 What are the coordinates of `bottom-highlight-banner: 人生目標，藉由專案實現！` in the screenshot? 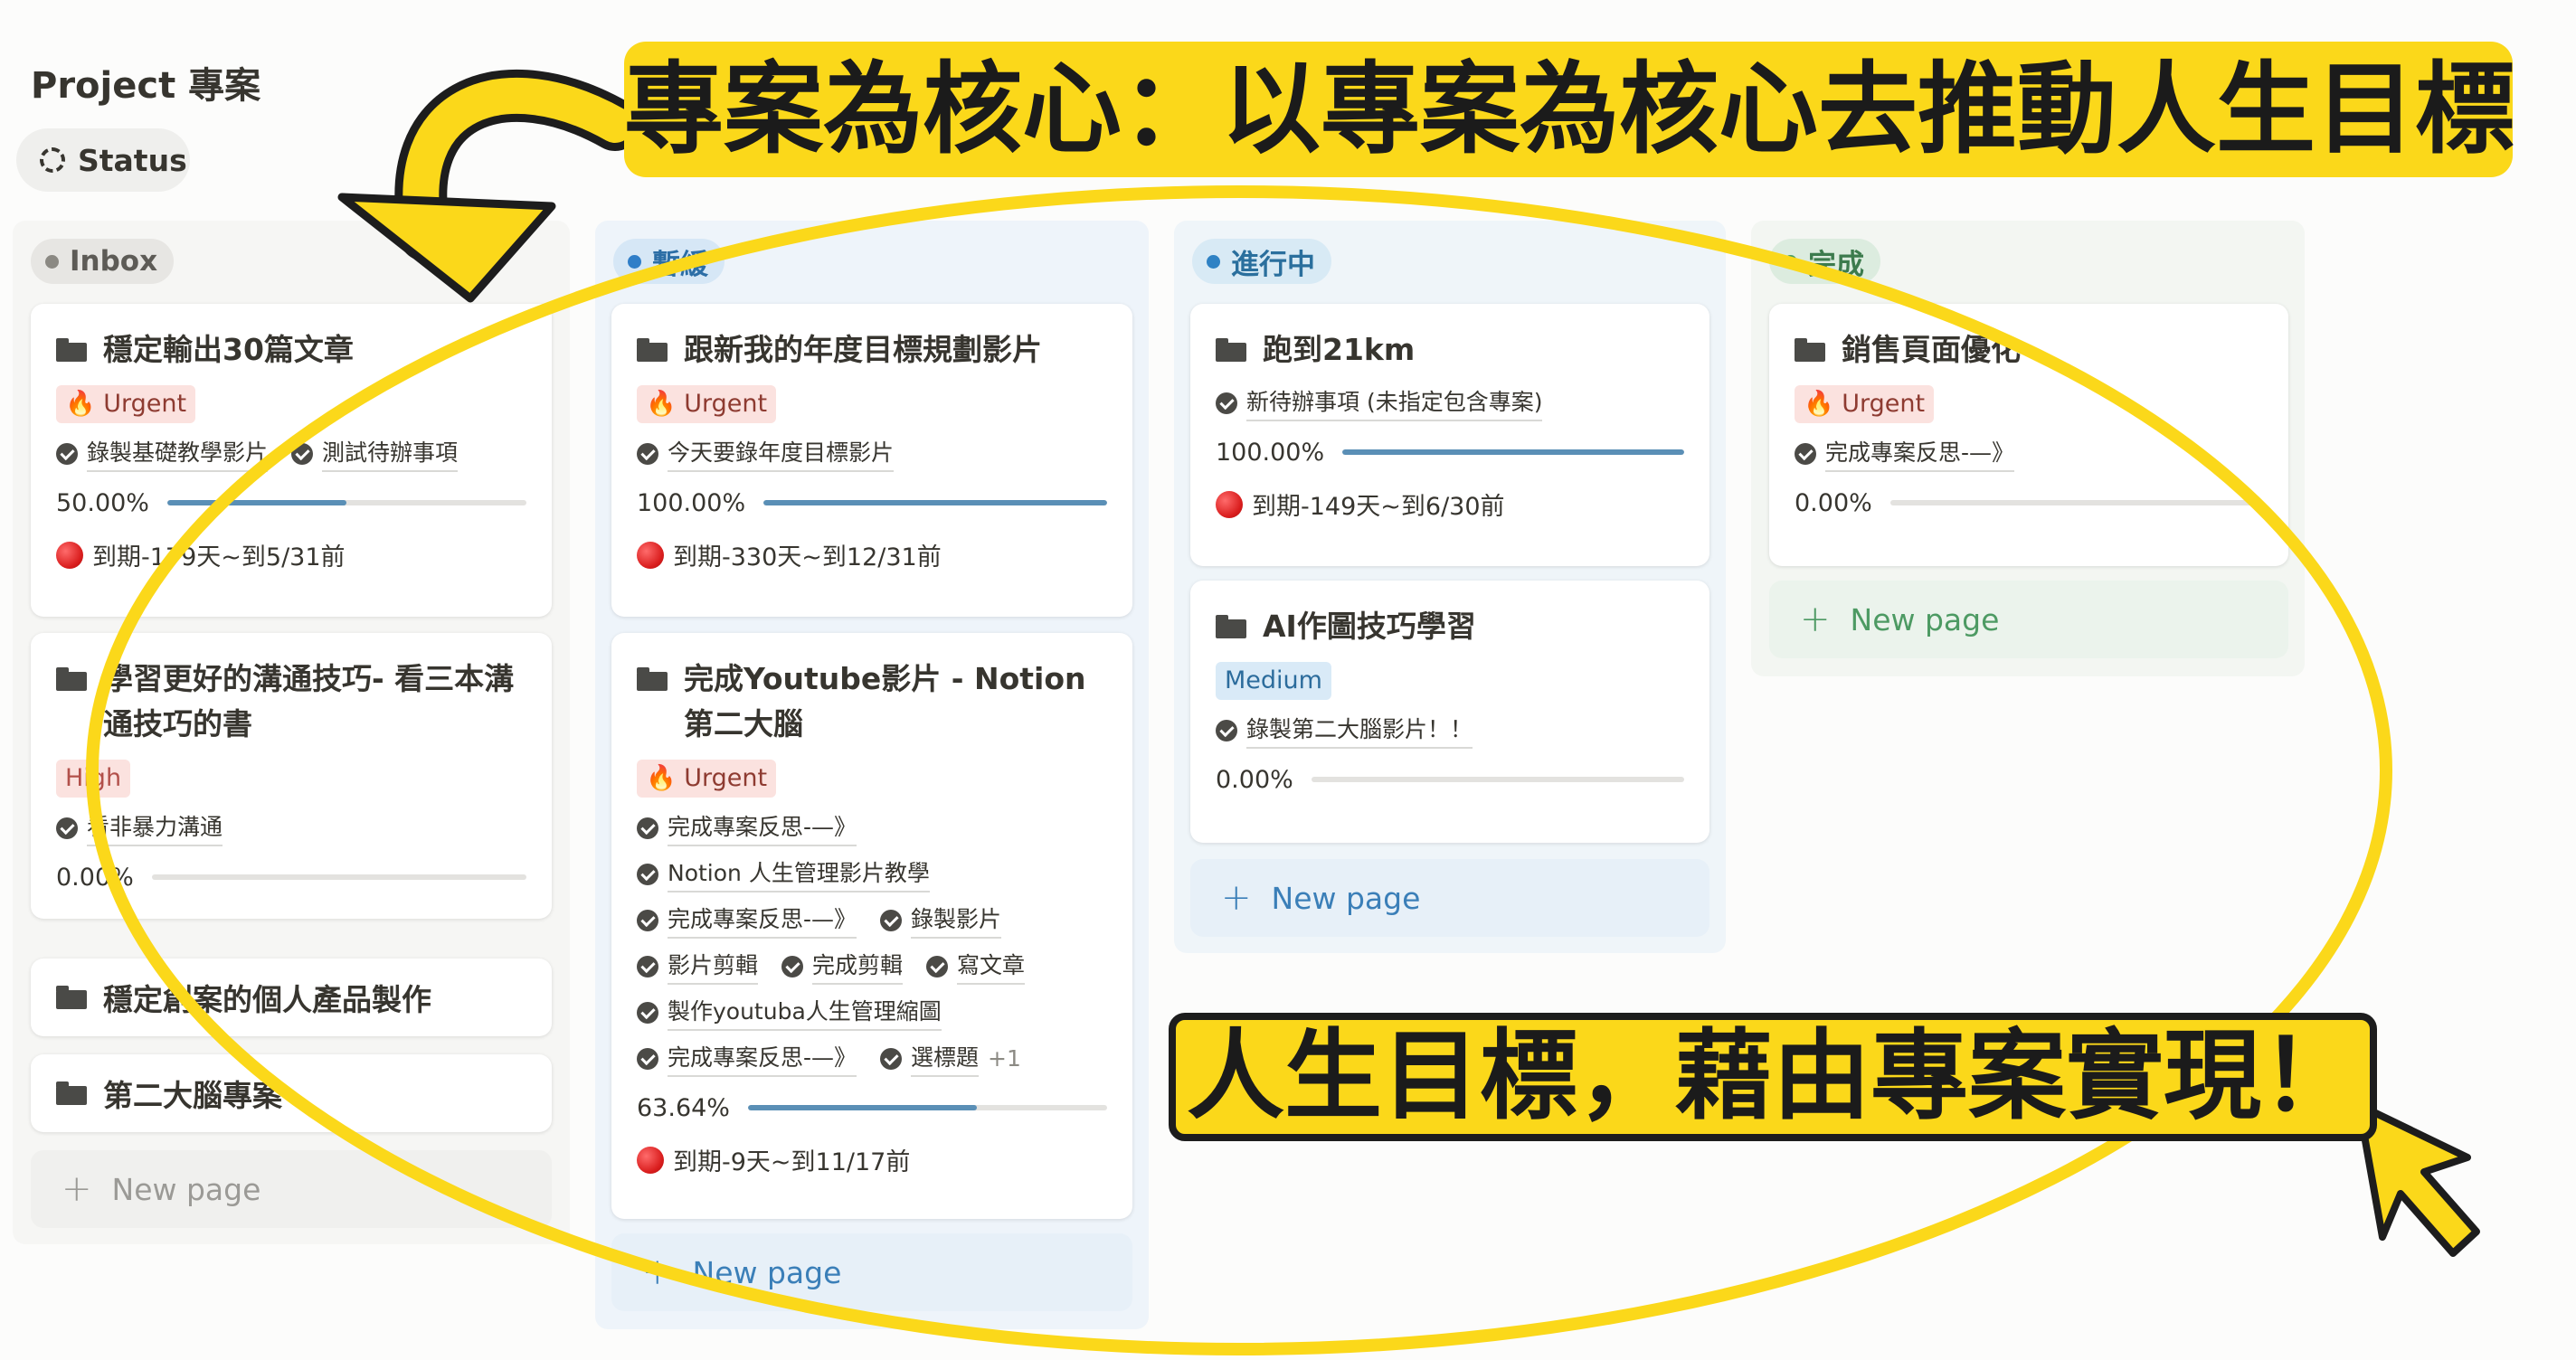 It's located at (1773, 1077).